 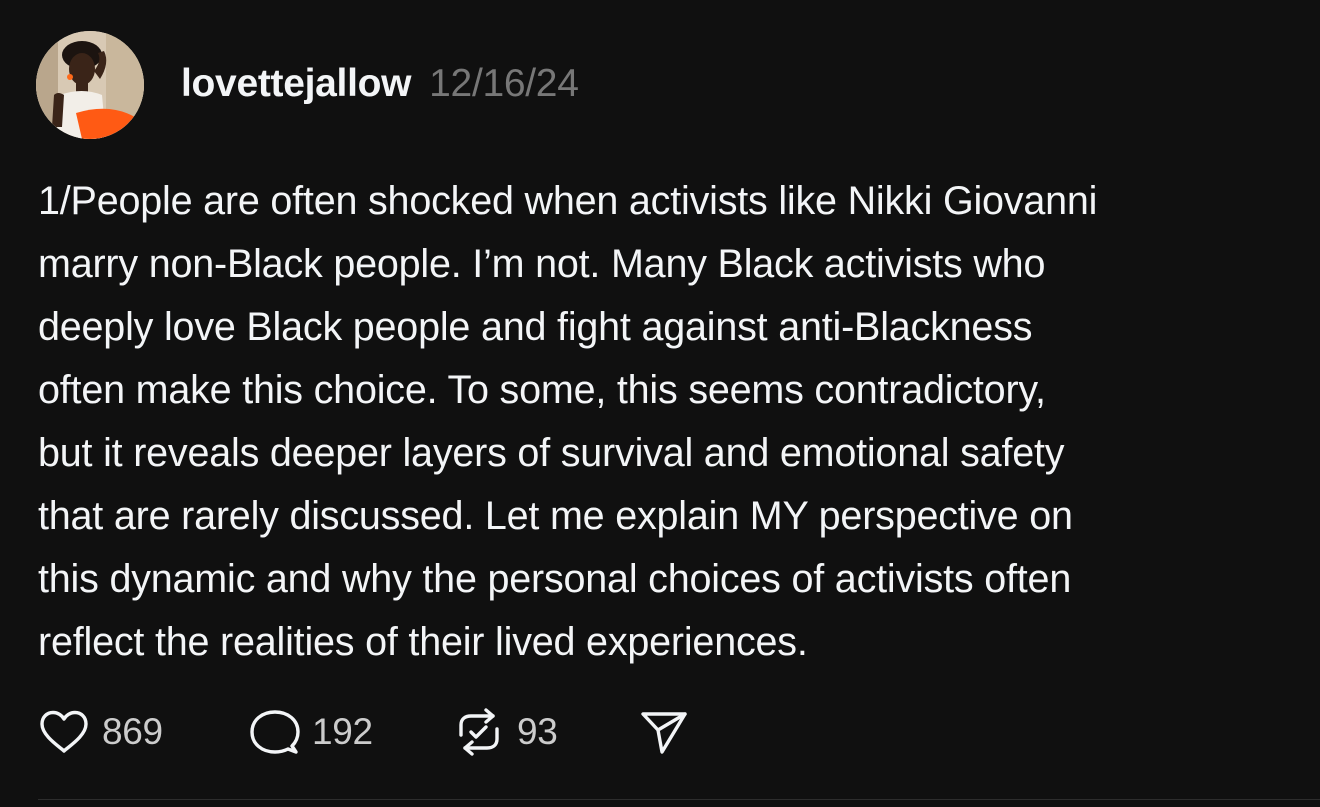 I want to click on like-count: 869, so click(x=132, y=731).